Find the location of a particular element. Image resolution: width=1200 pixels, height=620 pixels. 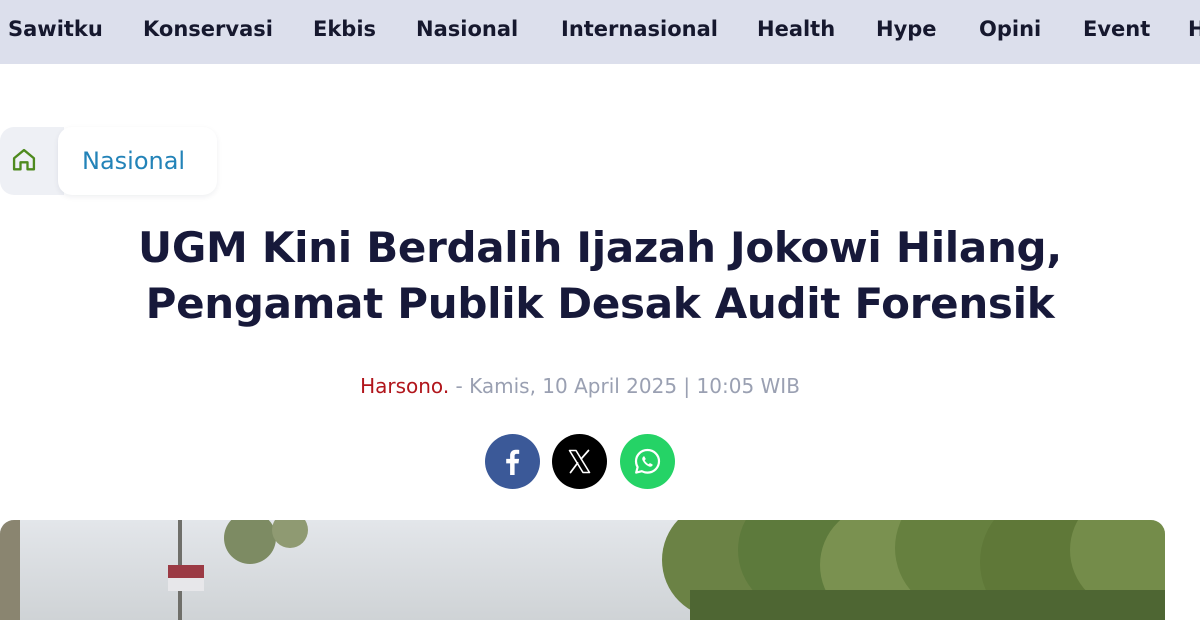

share-whatsapp-button is located at coordinates (647, 461).